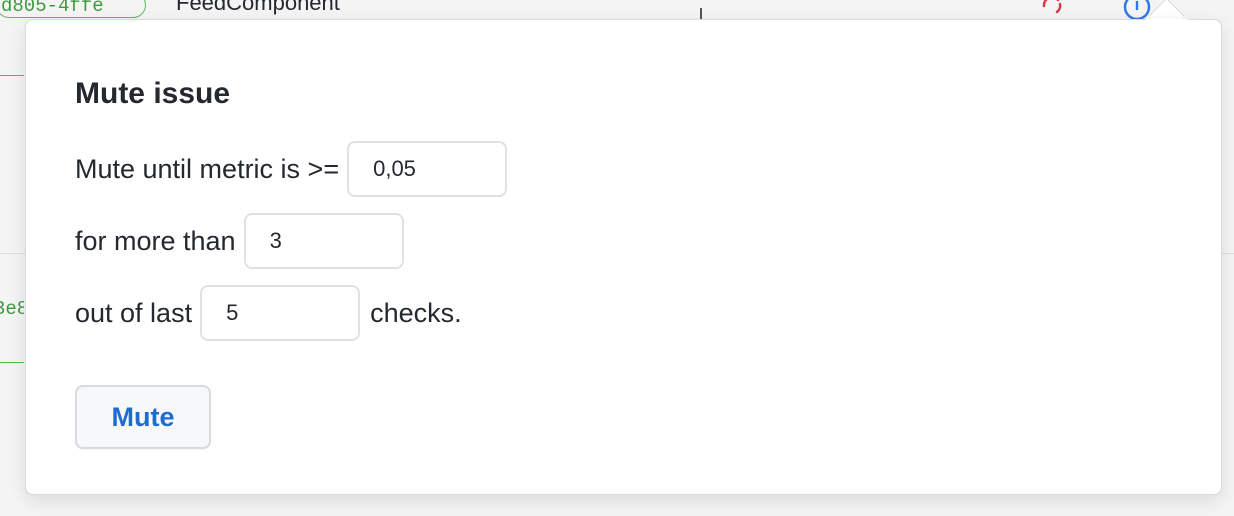  What do you see at coordinates (1167, 24) in the screenshot?
I see `popover-arrow-joint` at bounding box center [1167, 24].